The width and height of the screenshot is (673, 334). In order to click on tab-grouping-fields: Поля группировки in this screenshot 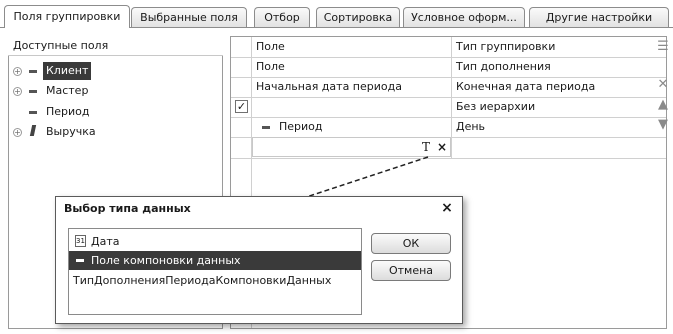, I will do `click(67, 16)`.